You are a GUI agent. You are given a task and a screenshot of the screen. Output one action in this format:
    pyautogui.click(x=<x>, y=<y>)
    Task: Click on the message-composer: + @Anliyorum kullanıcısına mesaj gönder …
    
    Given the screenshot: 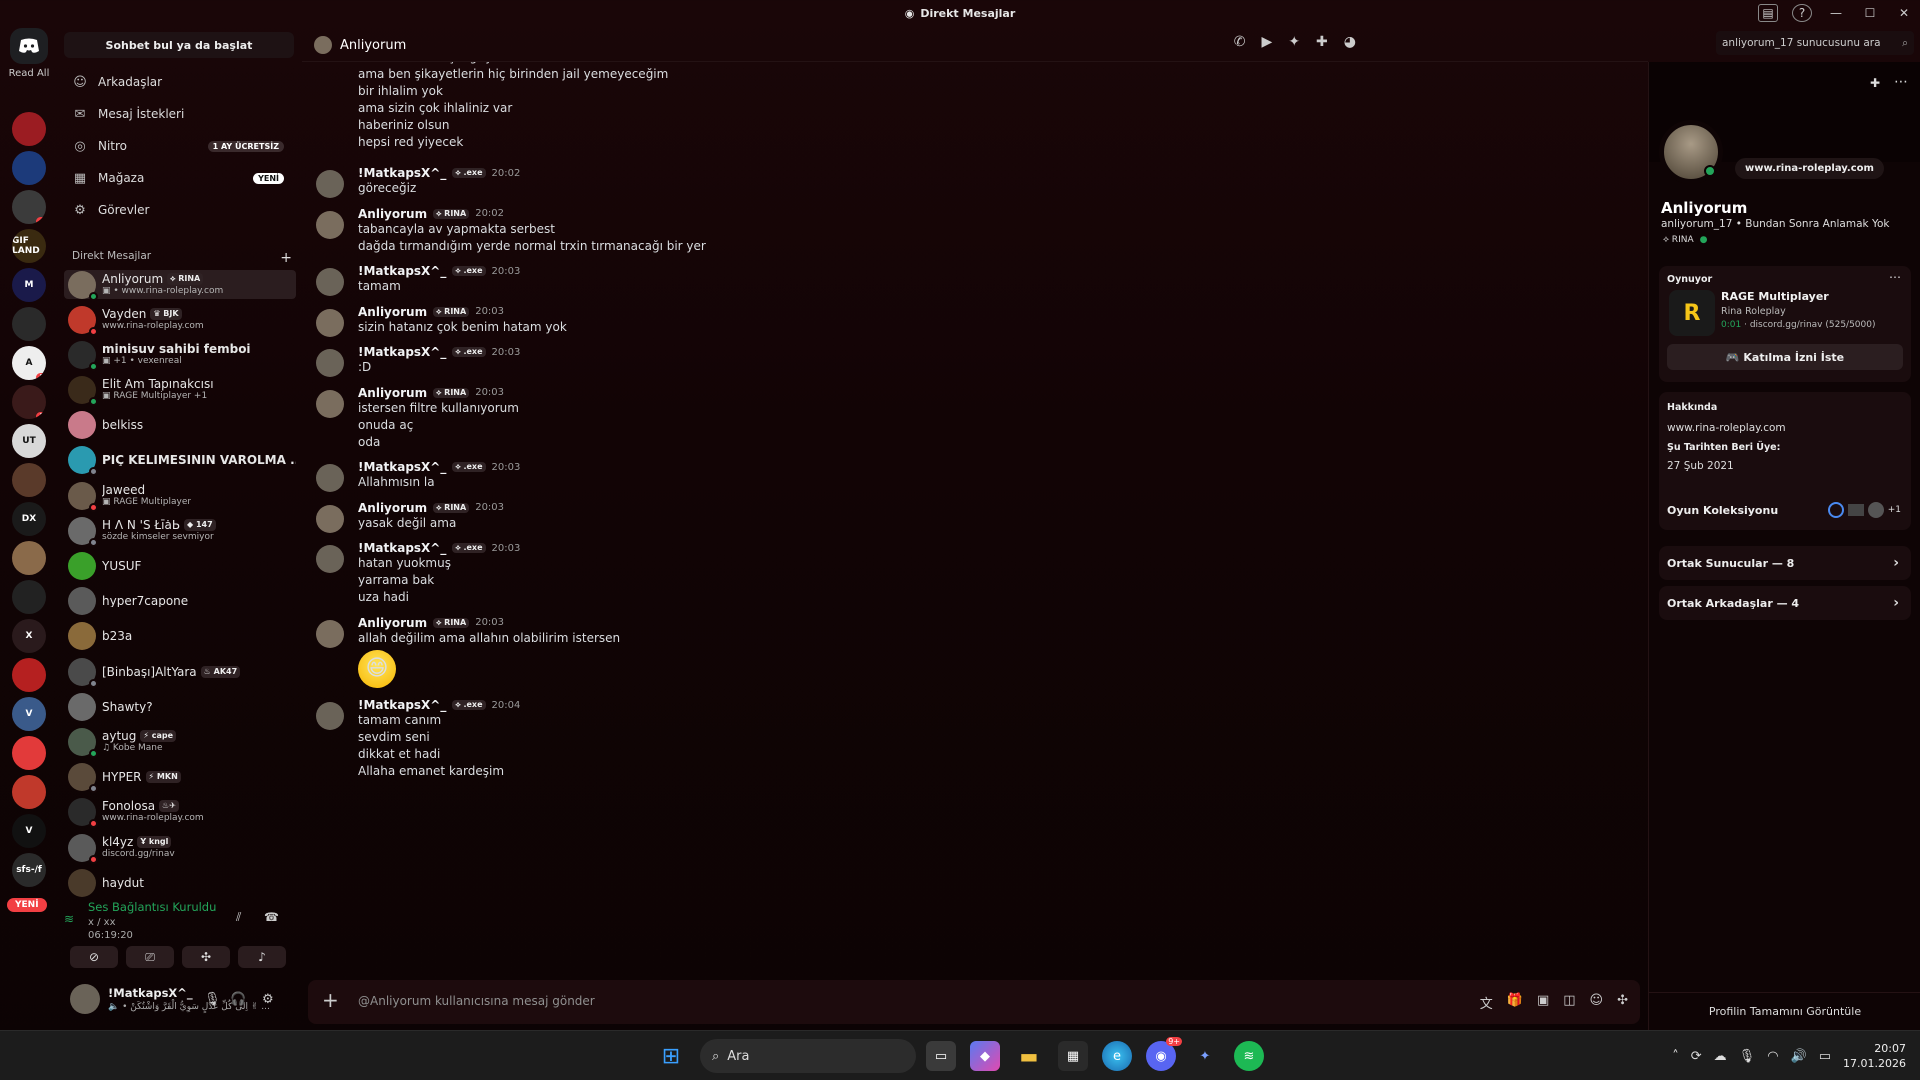 What is the action you would take?
    pyautogui.click(x=974, y=1002)
    